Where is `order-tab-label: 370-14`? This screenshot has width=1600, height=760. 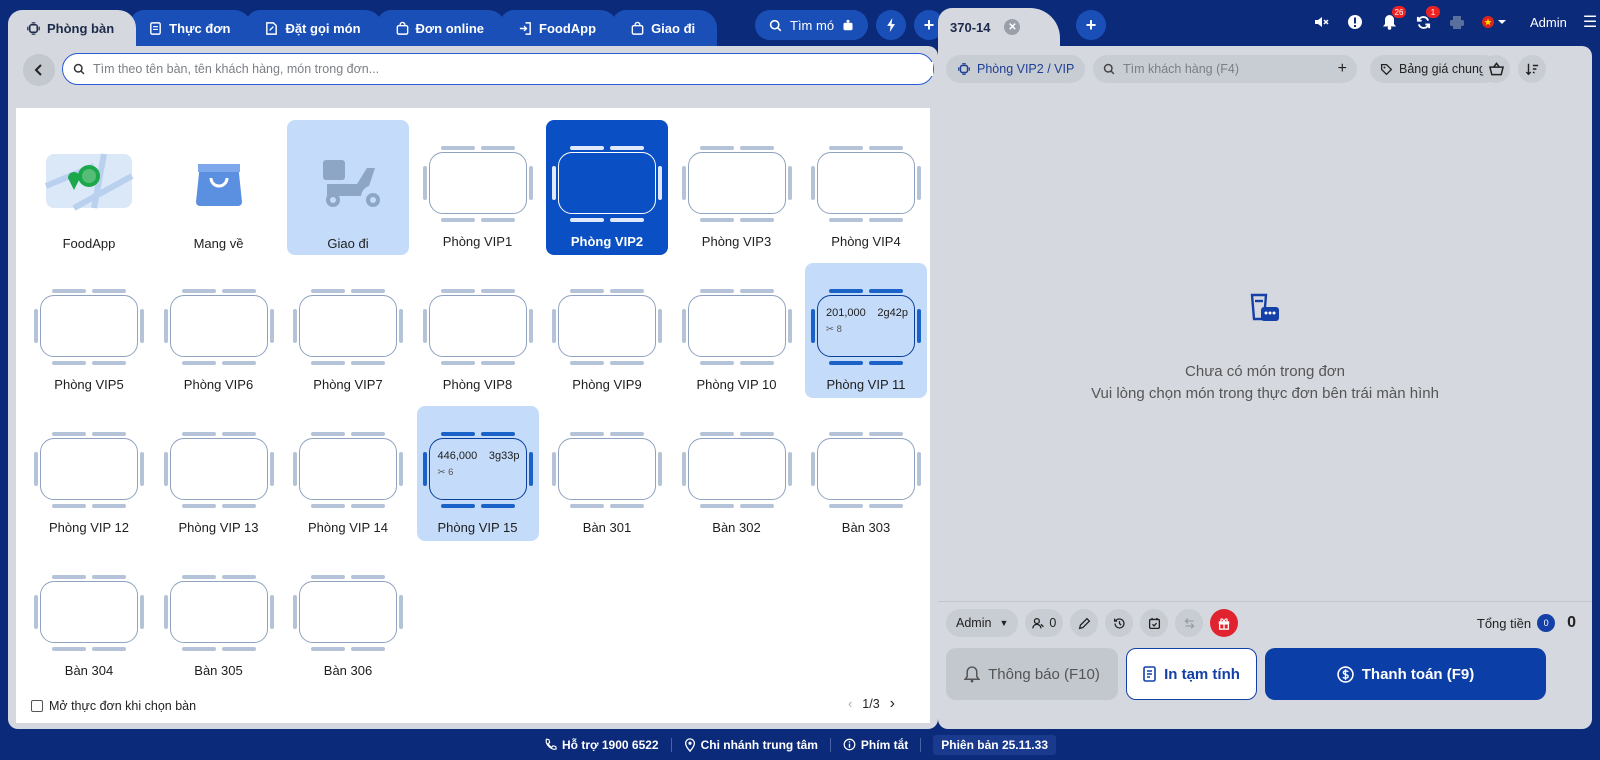 order-tab-label: 370-14 is located at coordinates (970, 27).